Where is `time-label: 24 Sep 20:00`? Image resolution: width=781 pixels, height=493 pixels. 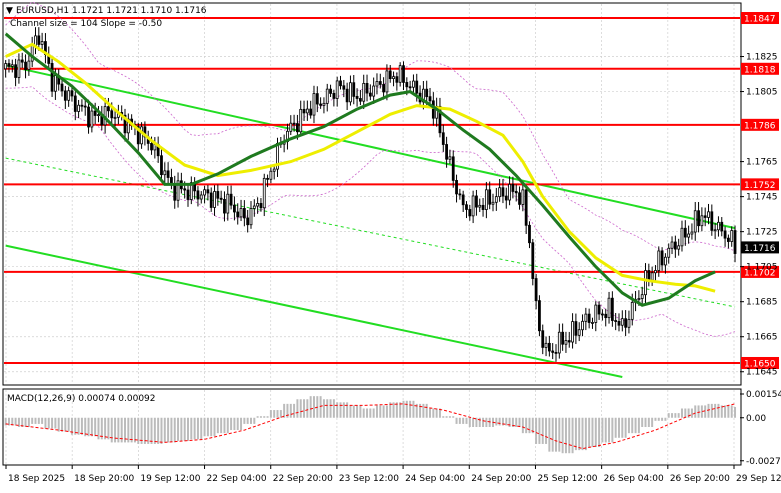 time-label: 24 Sep 20:00 is located at coordinates (501, 479).